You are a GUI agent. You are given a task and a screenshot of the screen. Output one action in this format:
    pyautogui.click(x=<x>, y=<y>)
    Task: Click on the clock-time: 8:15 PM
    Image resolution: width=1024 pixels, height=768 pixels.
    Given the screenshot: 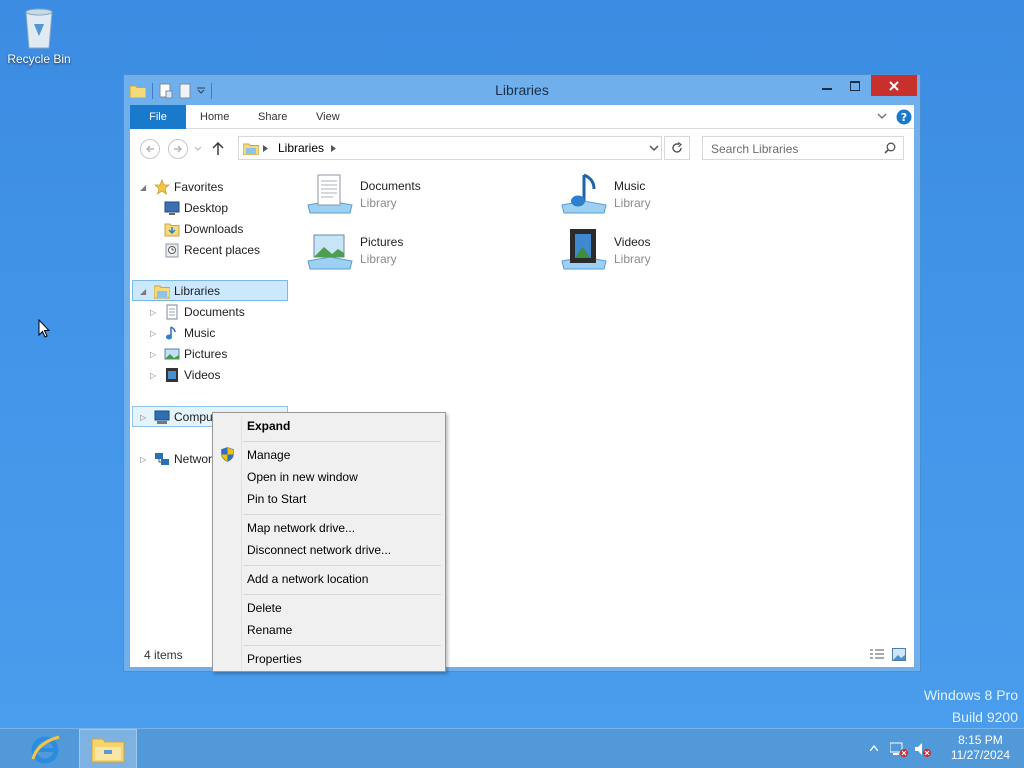 What is the action you would take?
    pyautogui.click(x=980, y=740)
    